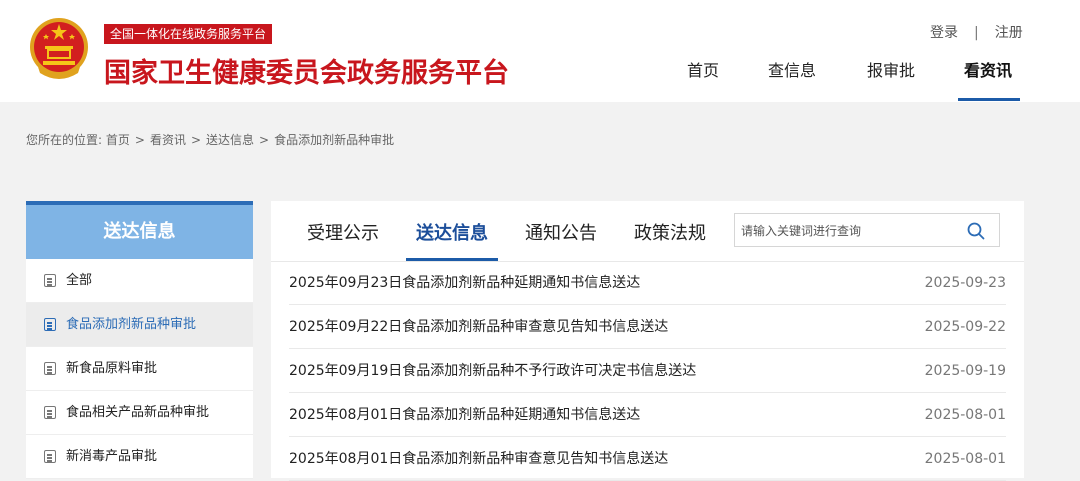 The image size is (1080, 481). I want to click on nav-query-info: 查信息, so click(792, 69).